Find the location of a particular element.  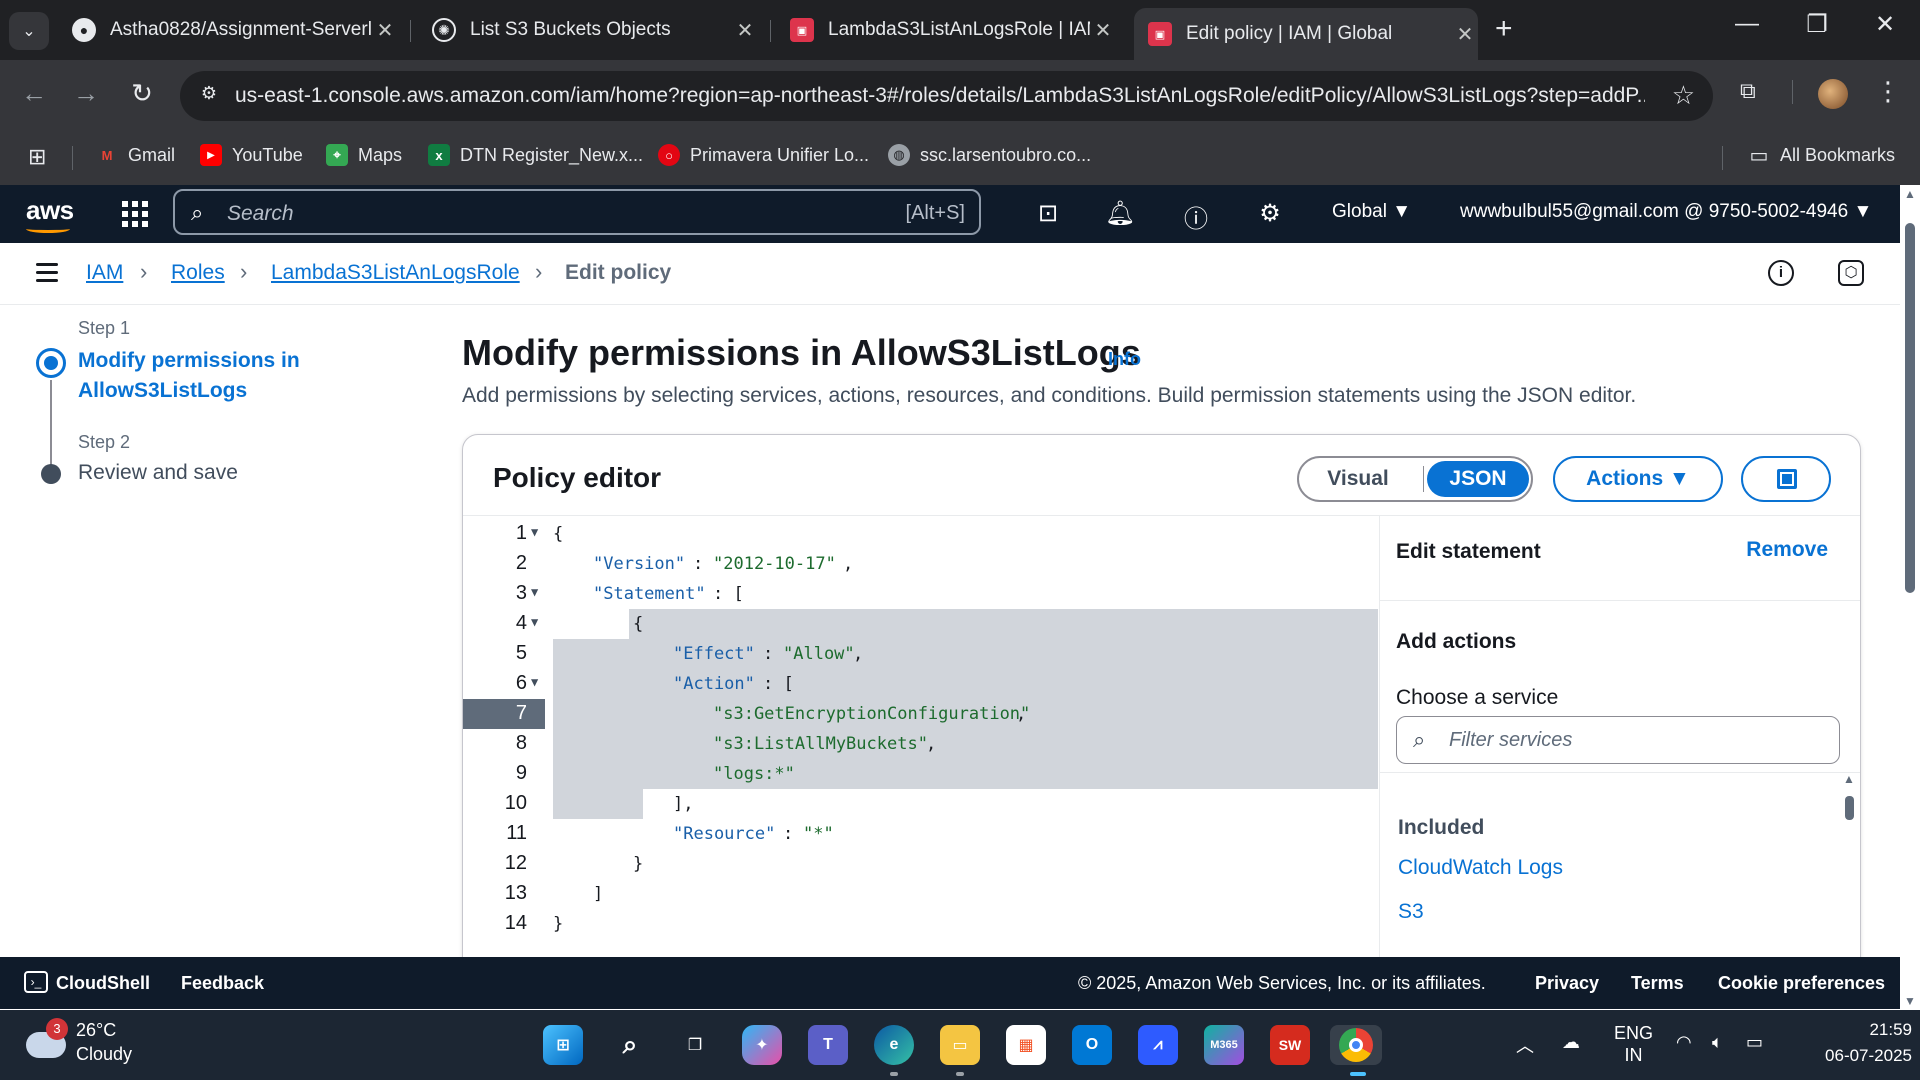

edge-icon: e is located at coordinates (894, 1045).